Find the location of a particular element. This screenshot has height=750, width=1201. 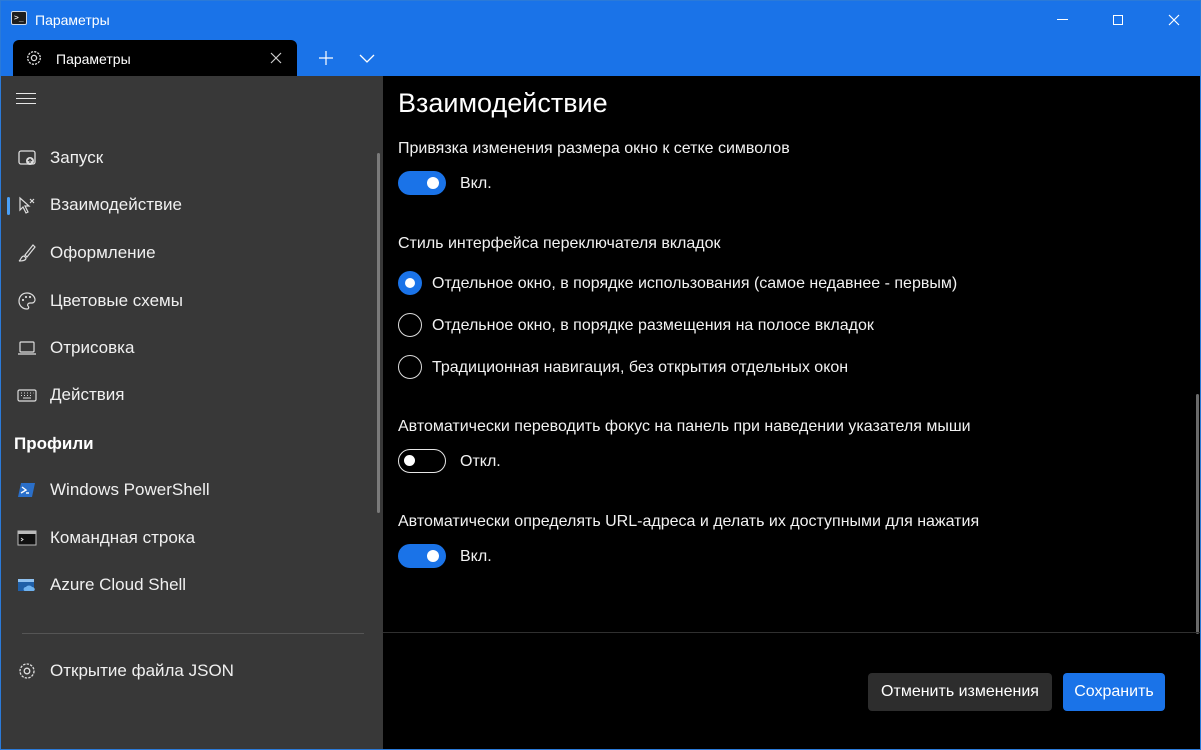

powershell-icon is located at coordinates (27, 490).